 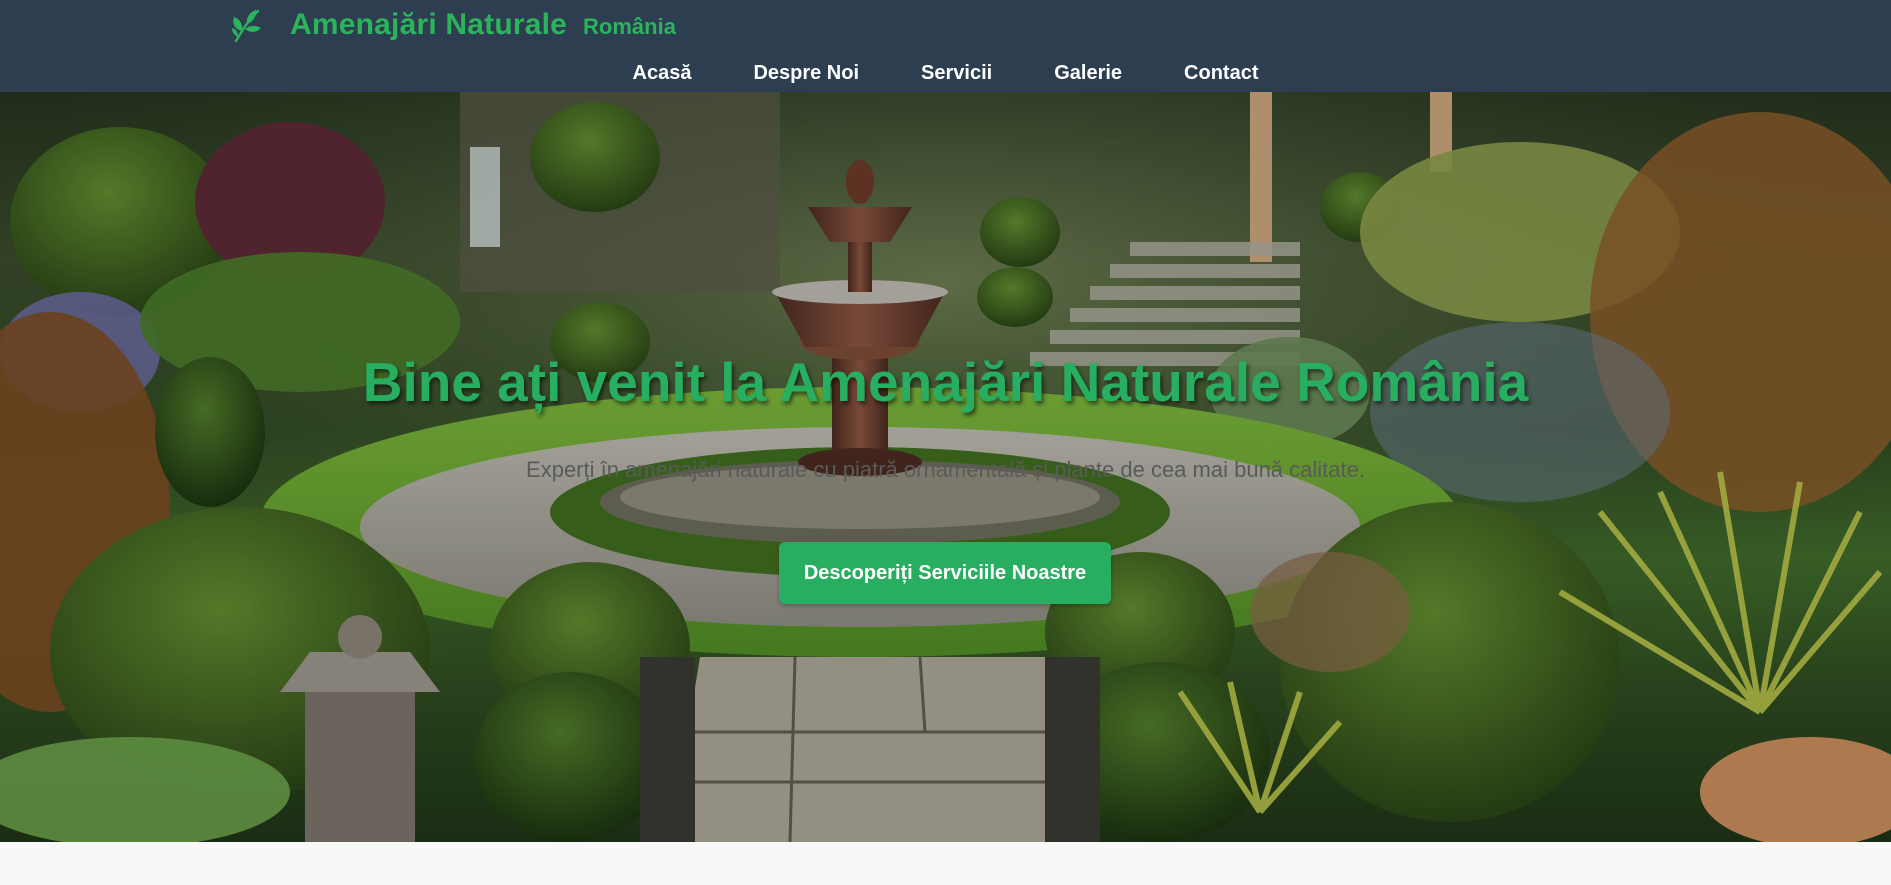 I want to click on brand-country: România, so click(x=629, y=26).